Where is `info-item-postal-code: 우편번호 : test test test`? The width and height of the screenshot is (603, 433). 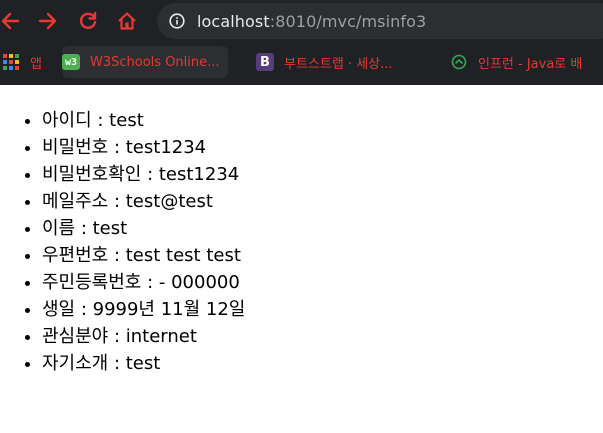
info-item-postal-code: 우편번호 : test test test is located at coordinates (322, 255).